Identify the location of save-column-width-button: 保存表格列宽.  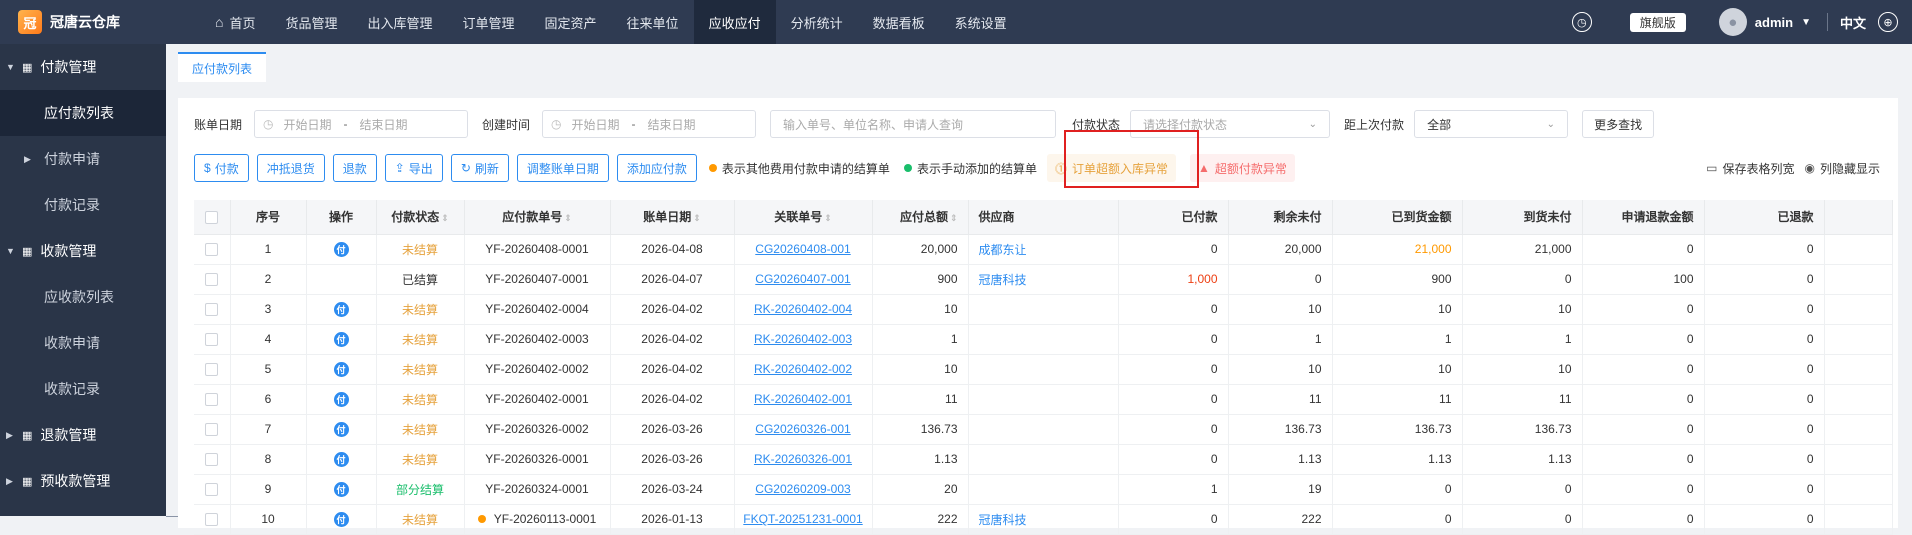
(1758, 168).